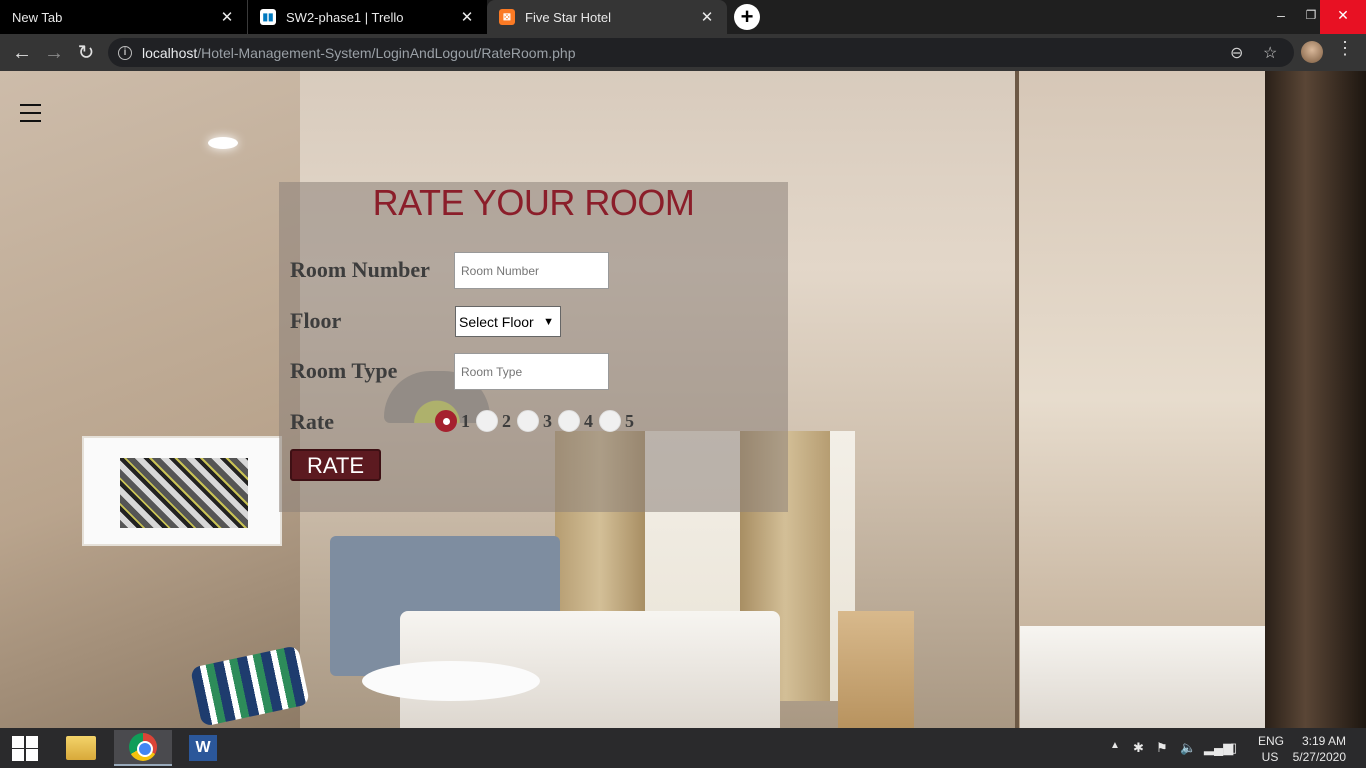  Describe the element at coordinates (170, 52) in the screenshot. I see `url-host: localhost` at that location.